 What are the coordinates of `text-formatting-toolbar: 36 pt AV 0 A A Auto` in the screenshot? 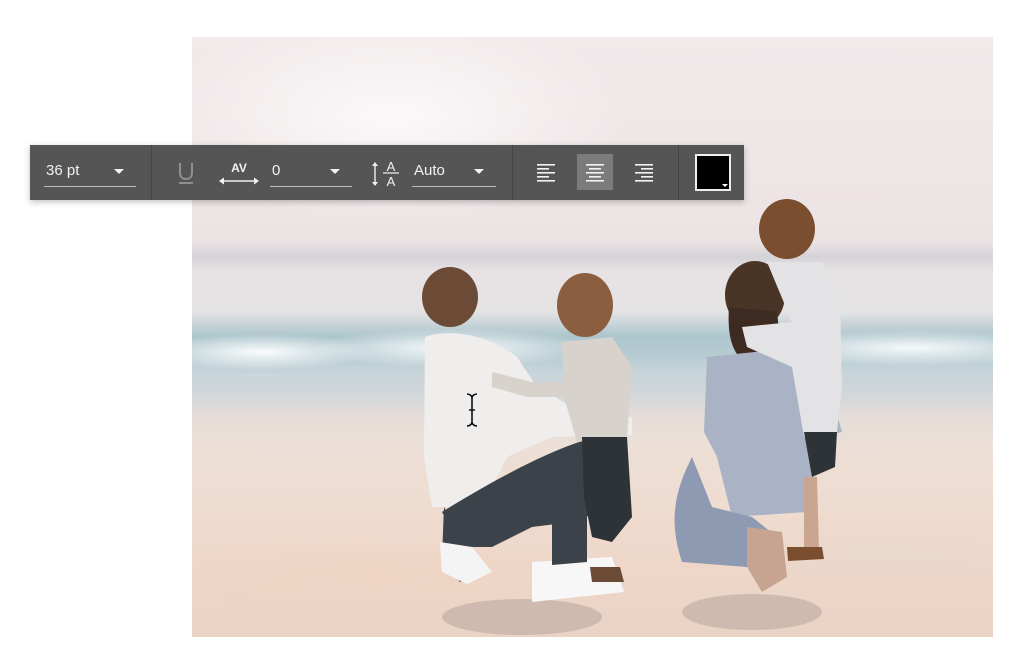 It's located at (387, 172).